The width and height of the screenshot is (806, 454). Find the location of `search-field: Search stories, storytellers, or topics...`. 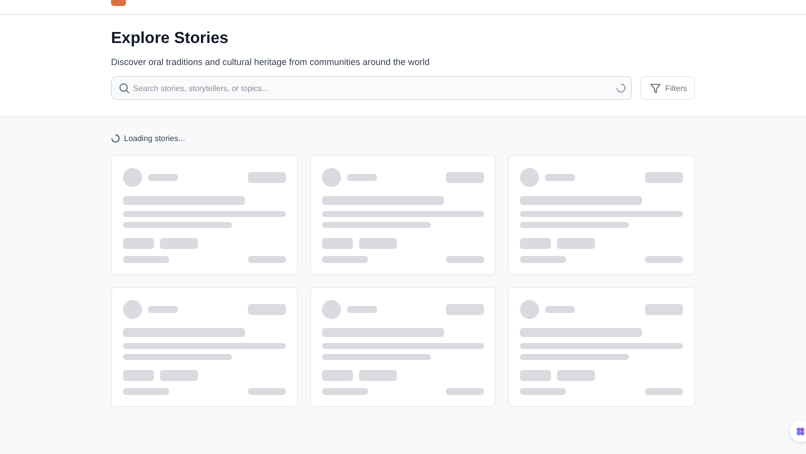

search-field: Search stories, storytellers, or topics... is located at coordinates (371, 88).